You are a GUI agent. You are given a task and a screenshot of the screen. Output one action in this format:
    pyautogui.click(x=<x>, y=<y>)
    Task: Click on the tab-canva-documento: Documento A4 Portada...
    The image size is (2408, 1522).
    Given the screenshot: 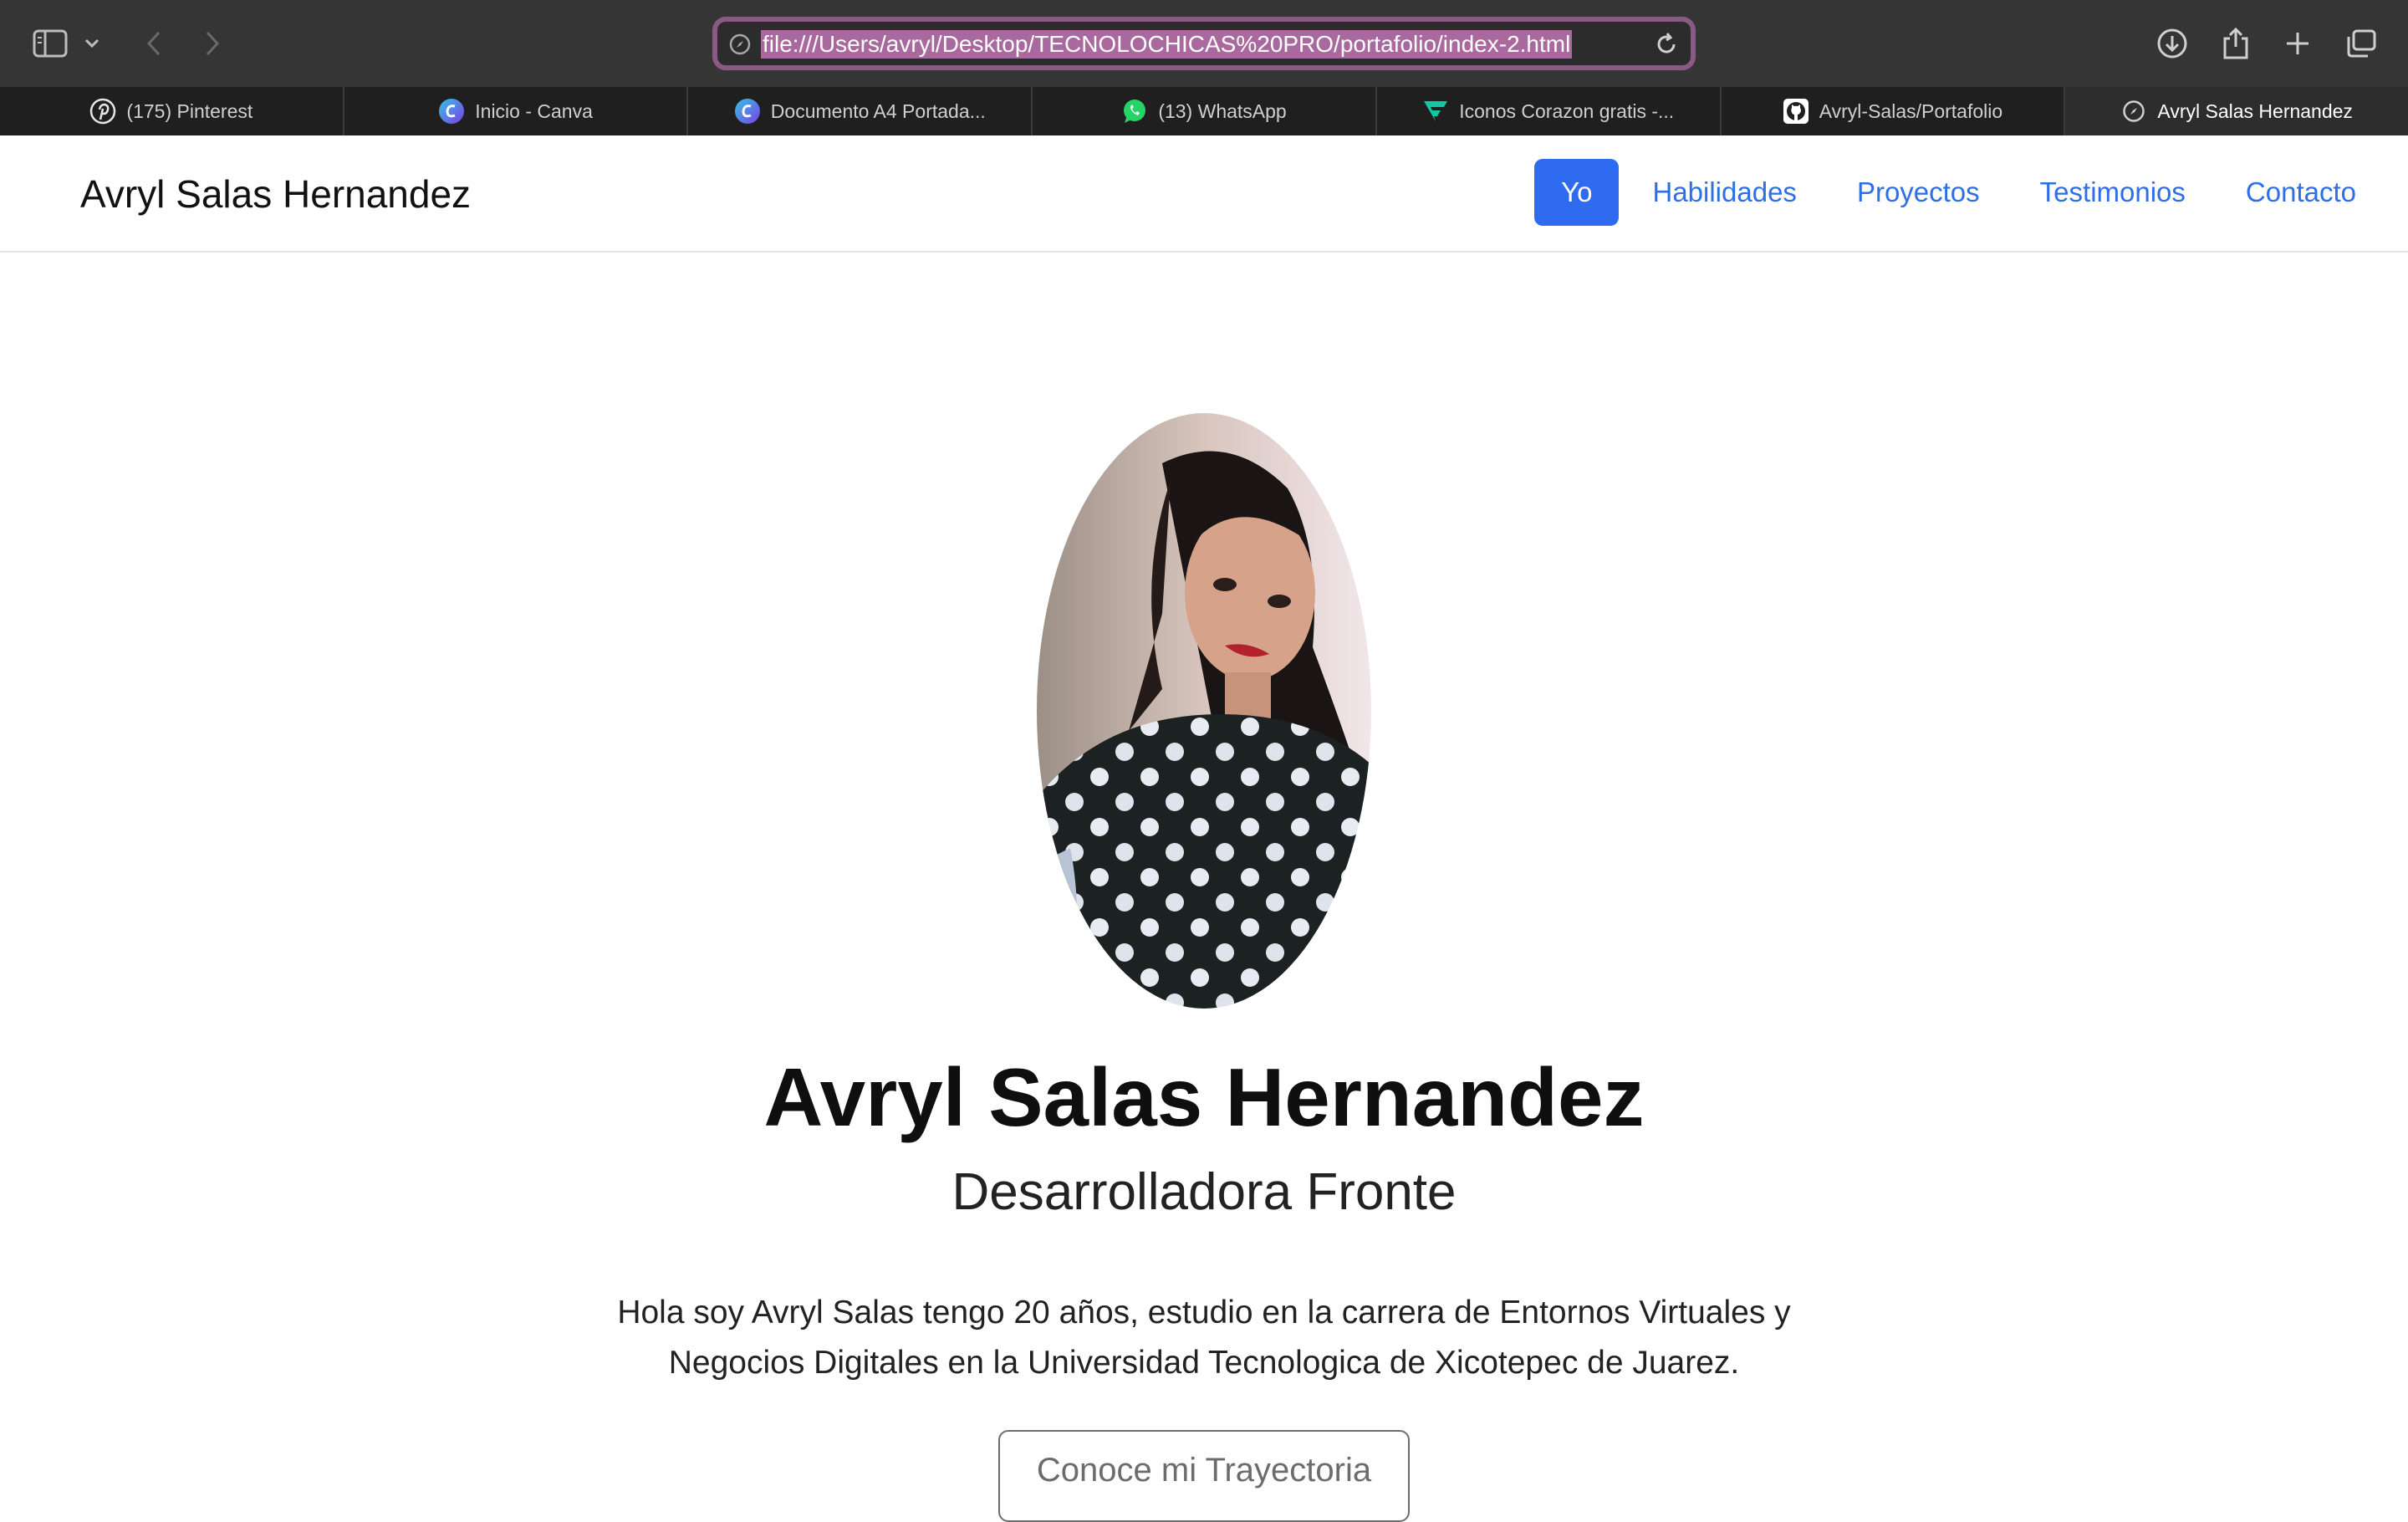 What is the action you would take?
    pyautogui.click(x=860, y=111)
    